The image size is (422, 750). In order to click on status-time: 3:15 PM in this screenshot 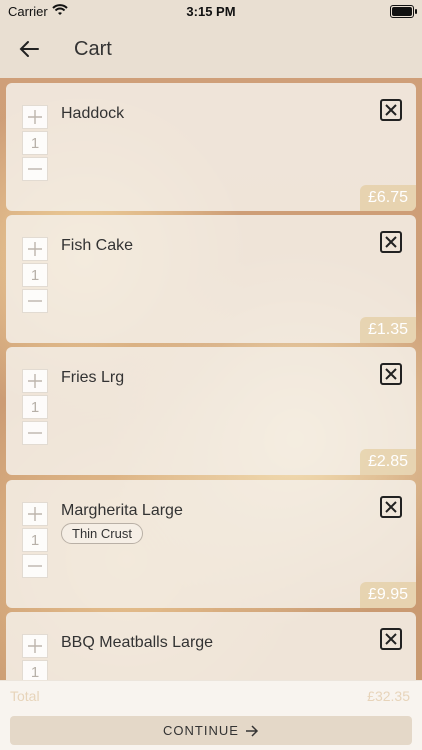, I will do `click(211, 11)`.